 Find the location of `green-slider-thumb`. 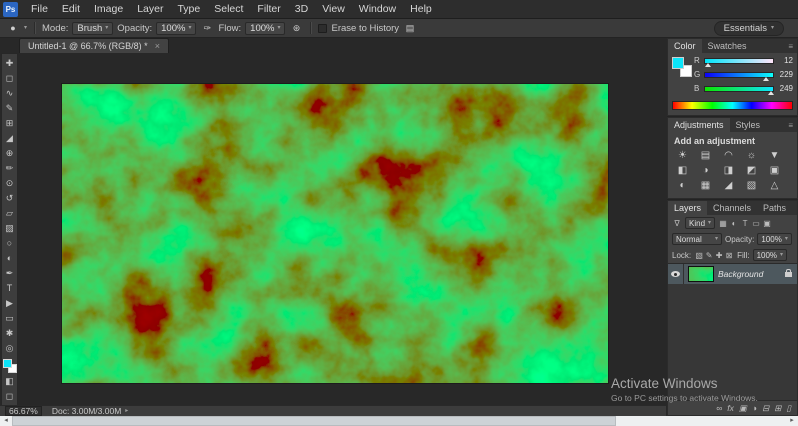

green-slider-thumb is located at coordinates (766, 79).